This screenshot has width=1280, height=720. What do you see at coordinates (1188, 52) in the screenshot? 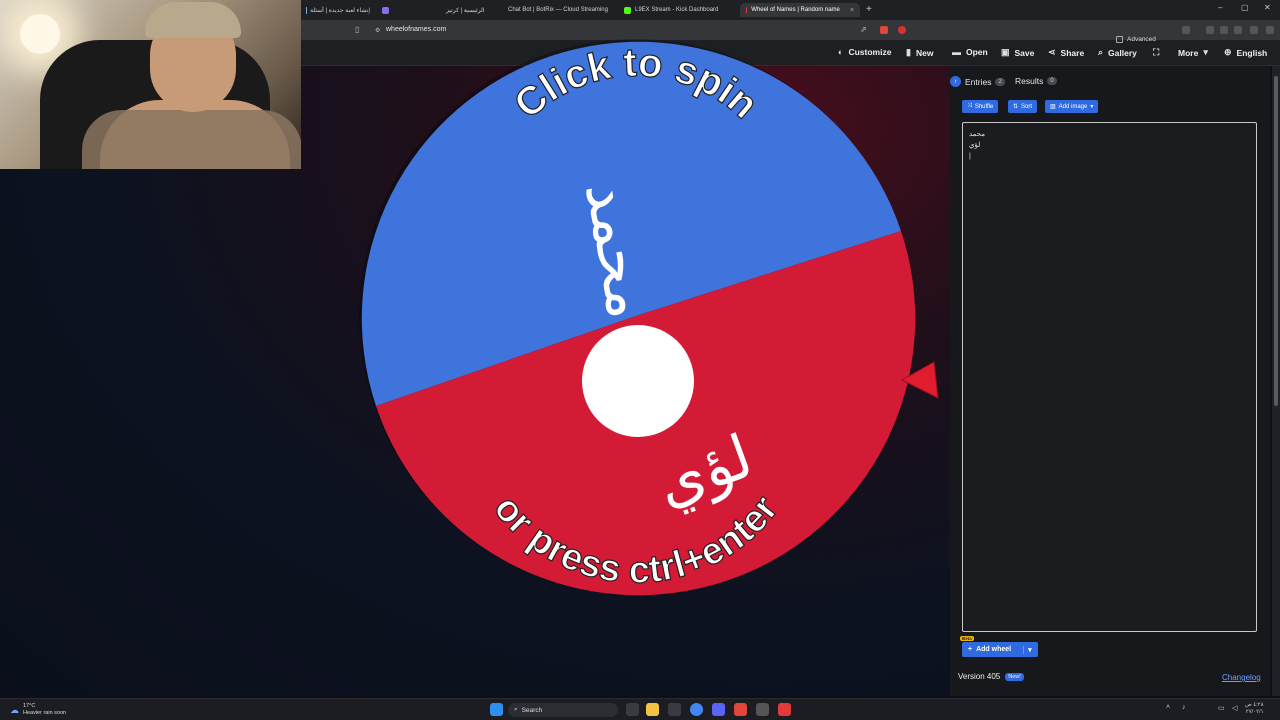
I see `more-label: More` at bounding box center [1188, 52].